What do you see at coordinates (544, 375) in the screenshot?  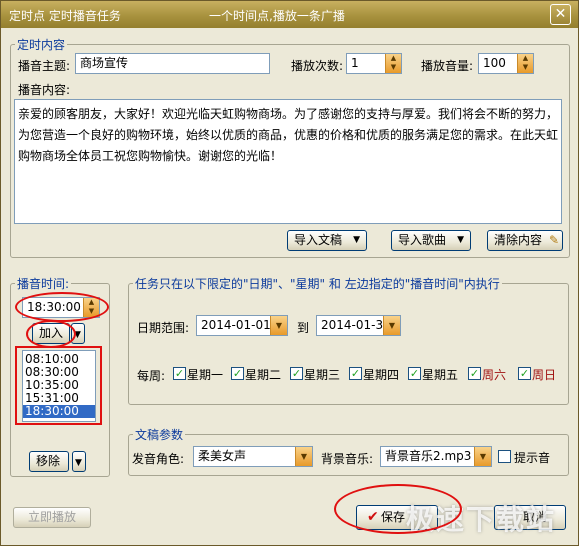 I see `weekend-label: 周日` at bounding box center [544, 375].